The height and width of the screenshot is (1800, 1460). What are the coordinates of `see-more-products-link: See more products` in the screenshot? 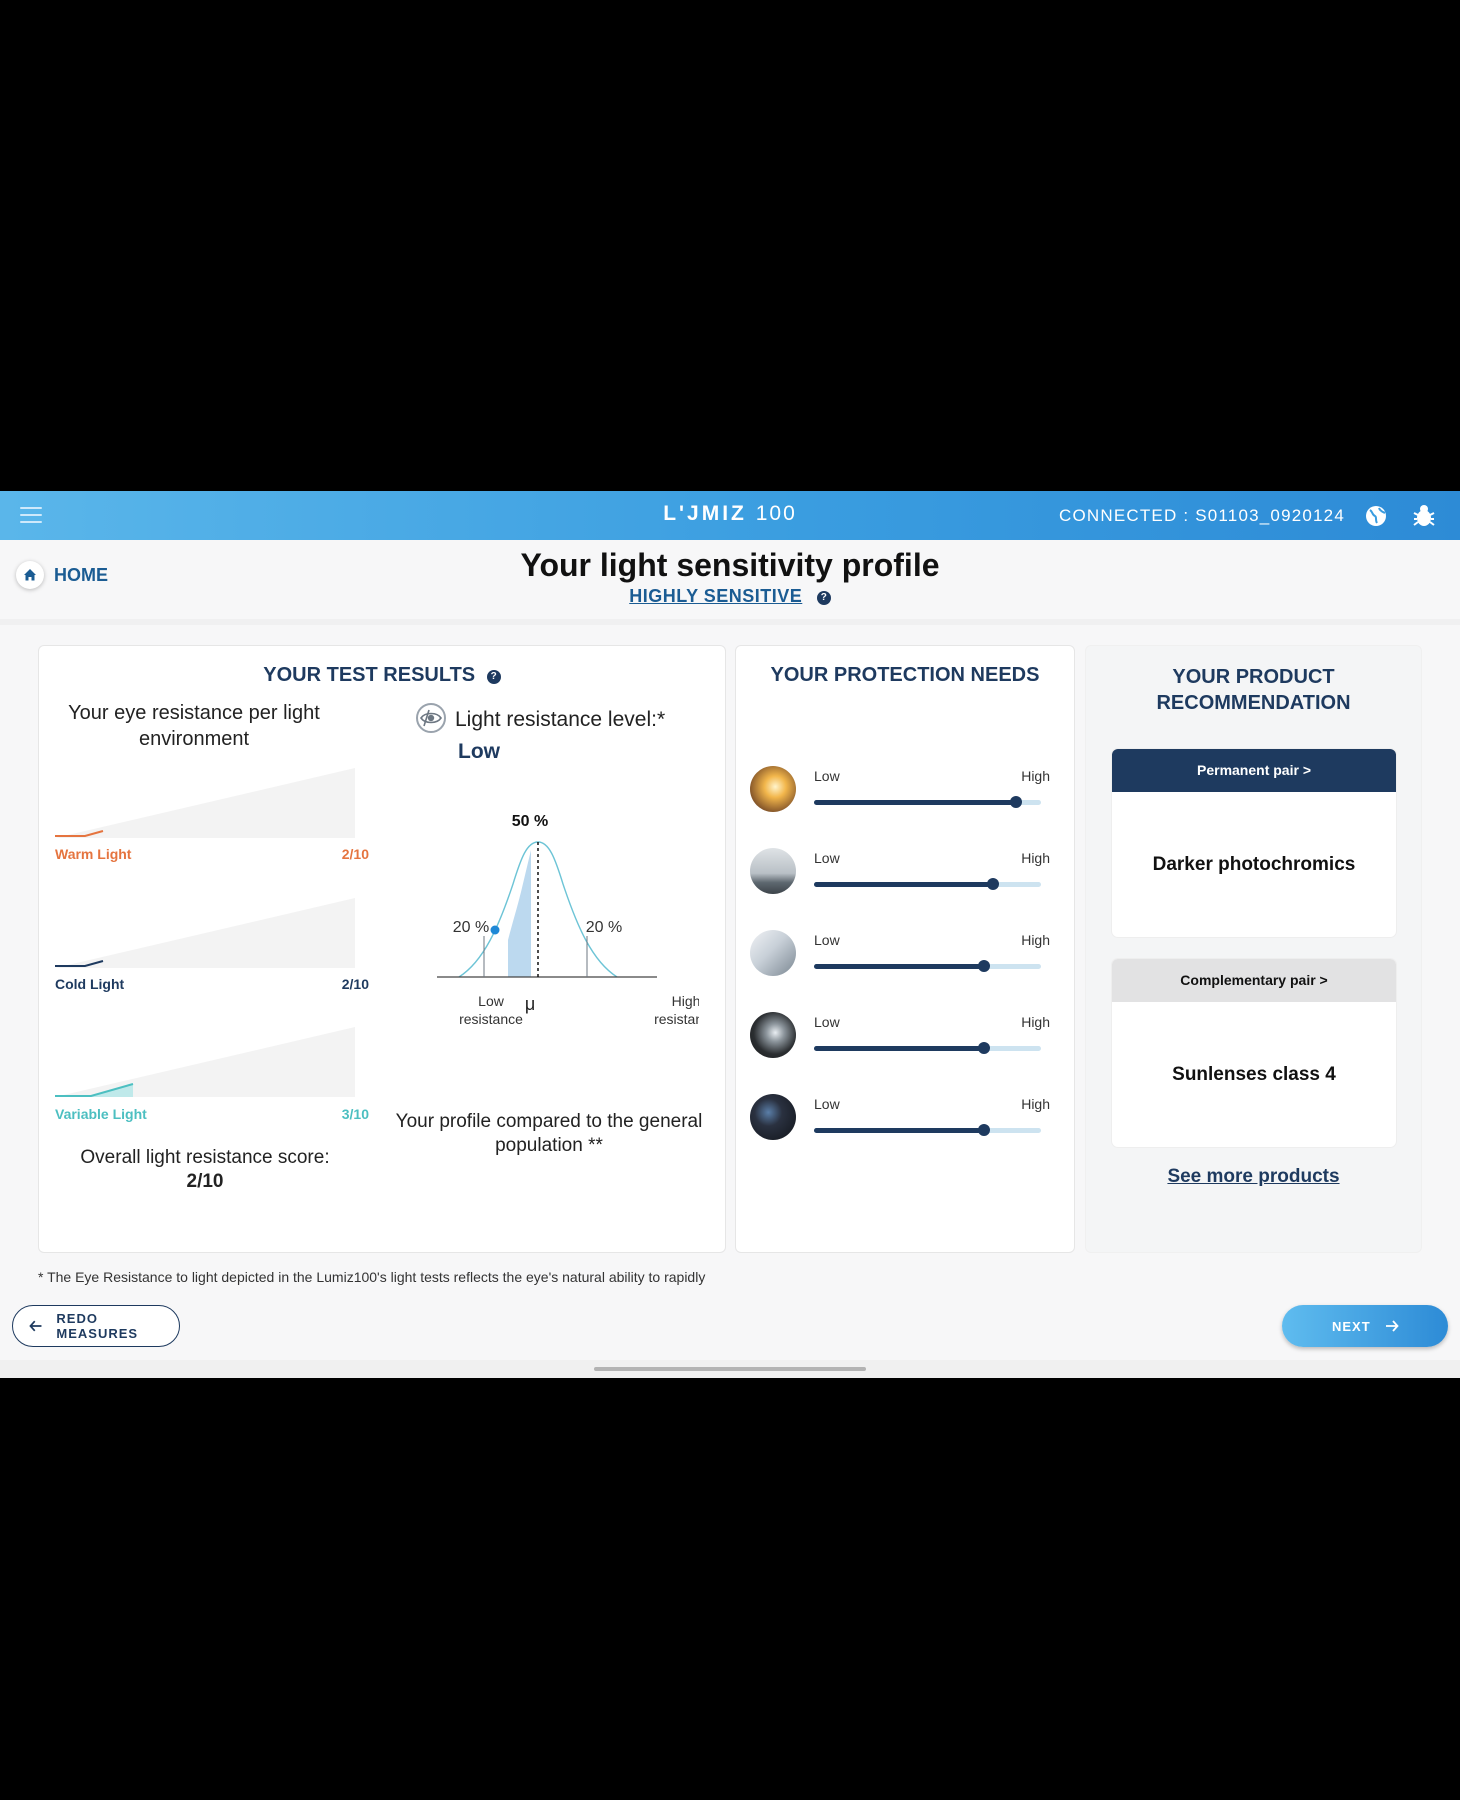 It's located at (1253, 1177).